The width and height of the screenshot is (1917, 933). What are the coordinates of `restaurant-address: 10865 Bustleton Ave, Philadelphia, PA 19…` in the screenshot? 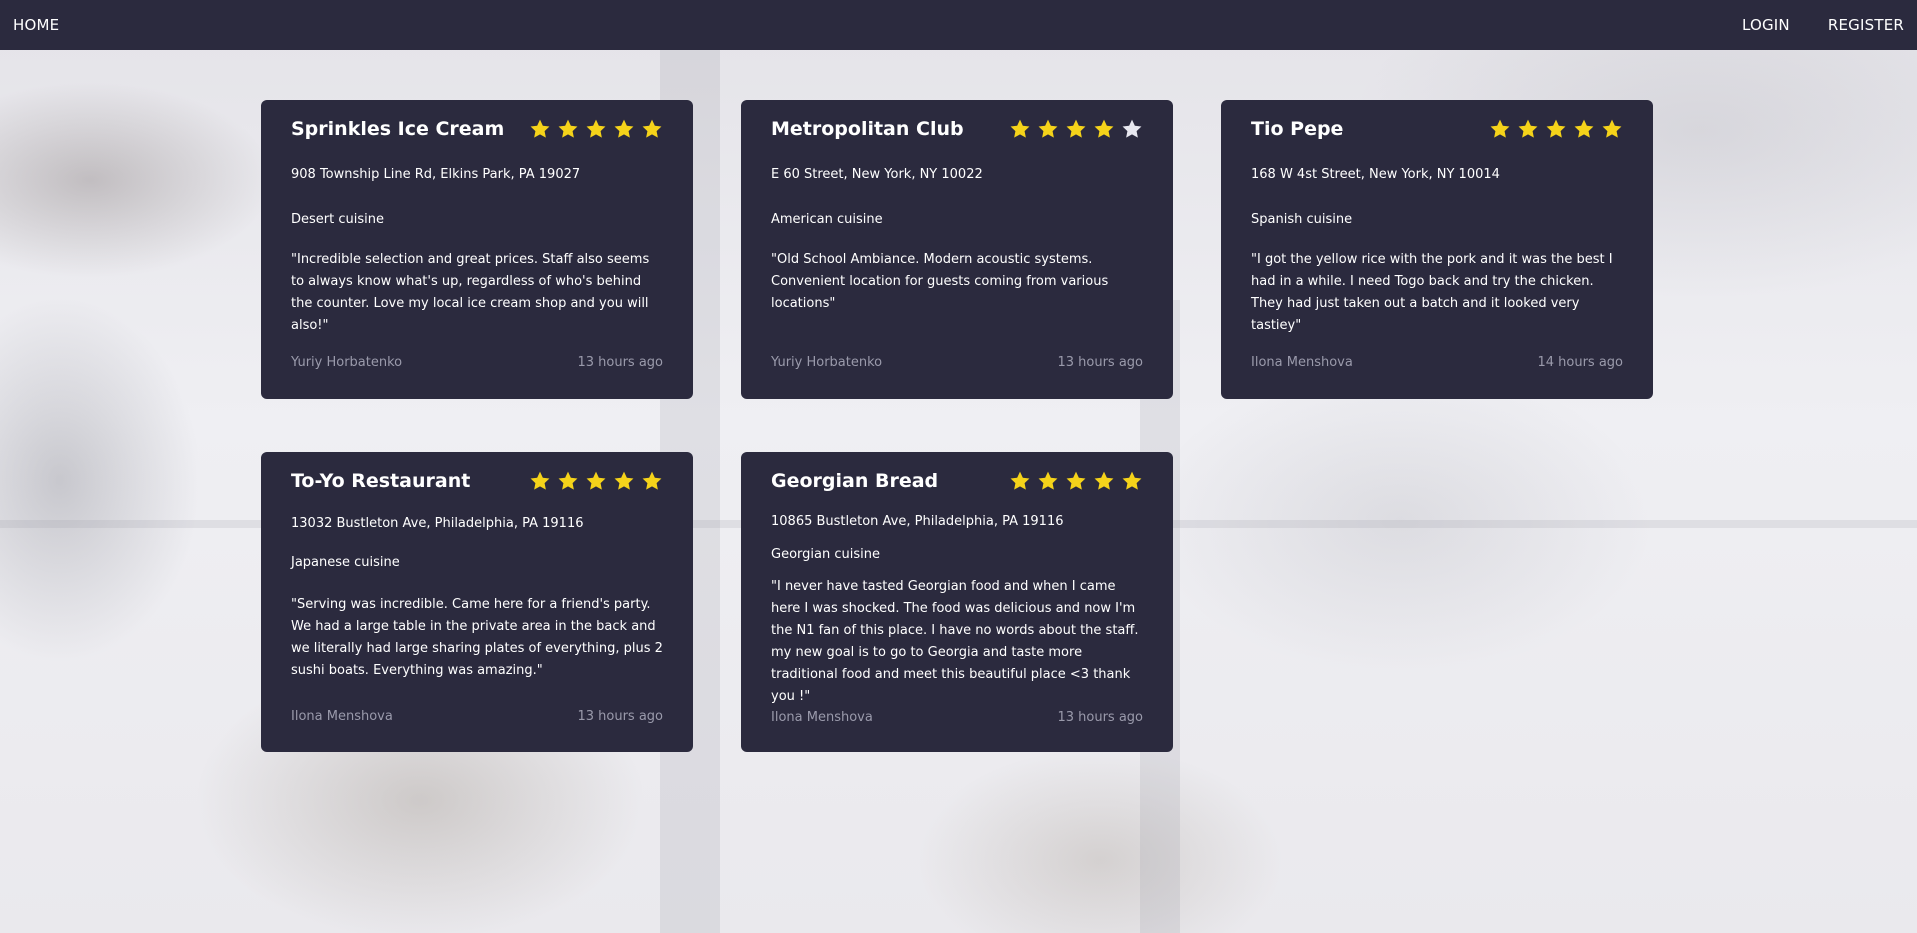 It's located at (917, 521).